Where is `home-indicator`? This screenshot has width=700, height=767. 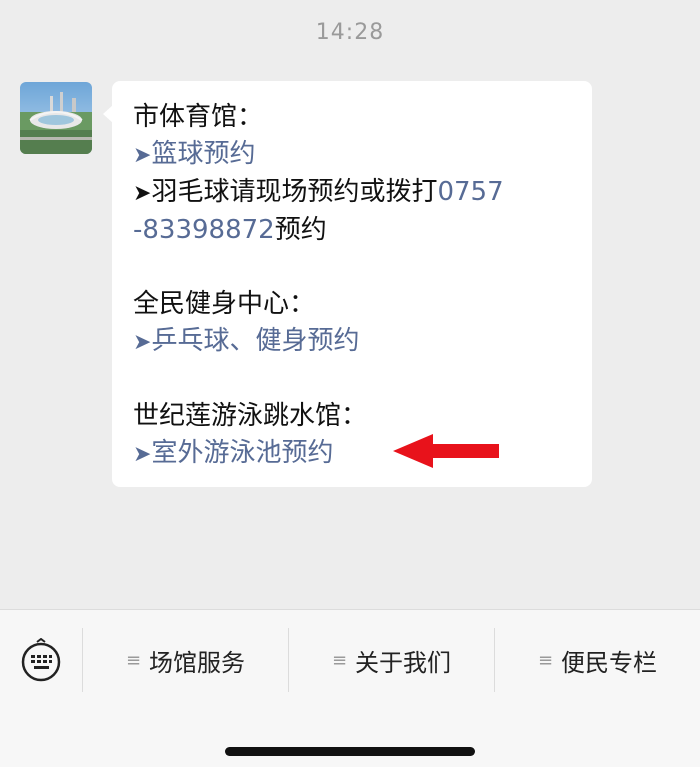
home-indicator is located at coordinates (350, 751).